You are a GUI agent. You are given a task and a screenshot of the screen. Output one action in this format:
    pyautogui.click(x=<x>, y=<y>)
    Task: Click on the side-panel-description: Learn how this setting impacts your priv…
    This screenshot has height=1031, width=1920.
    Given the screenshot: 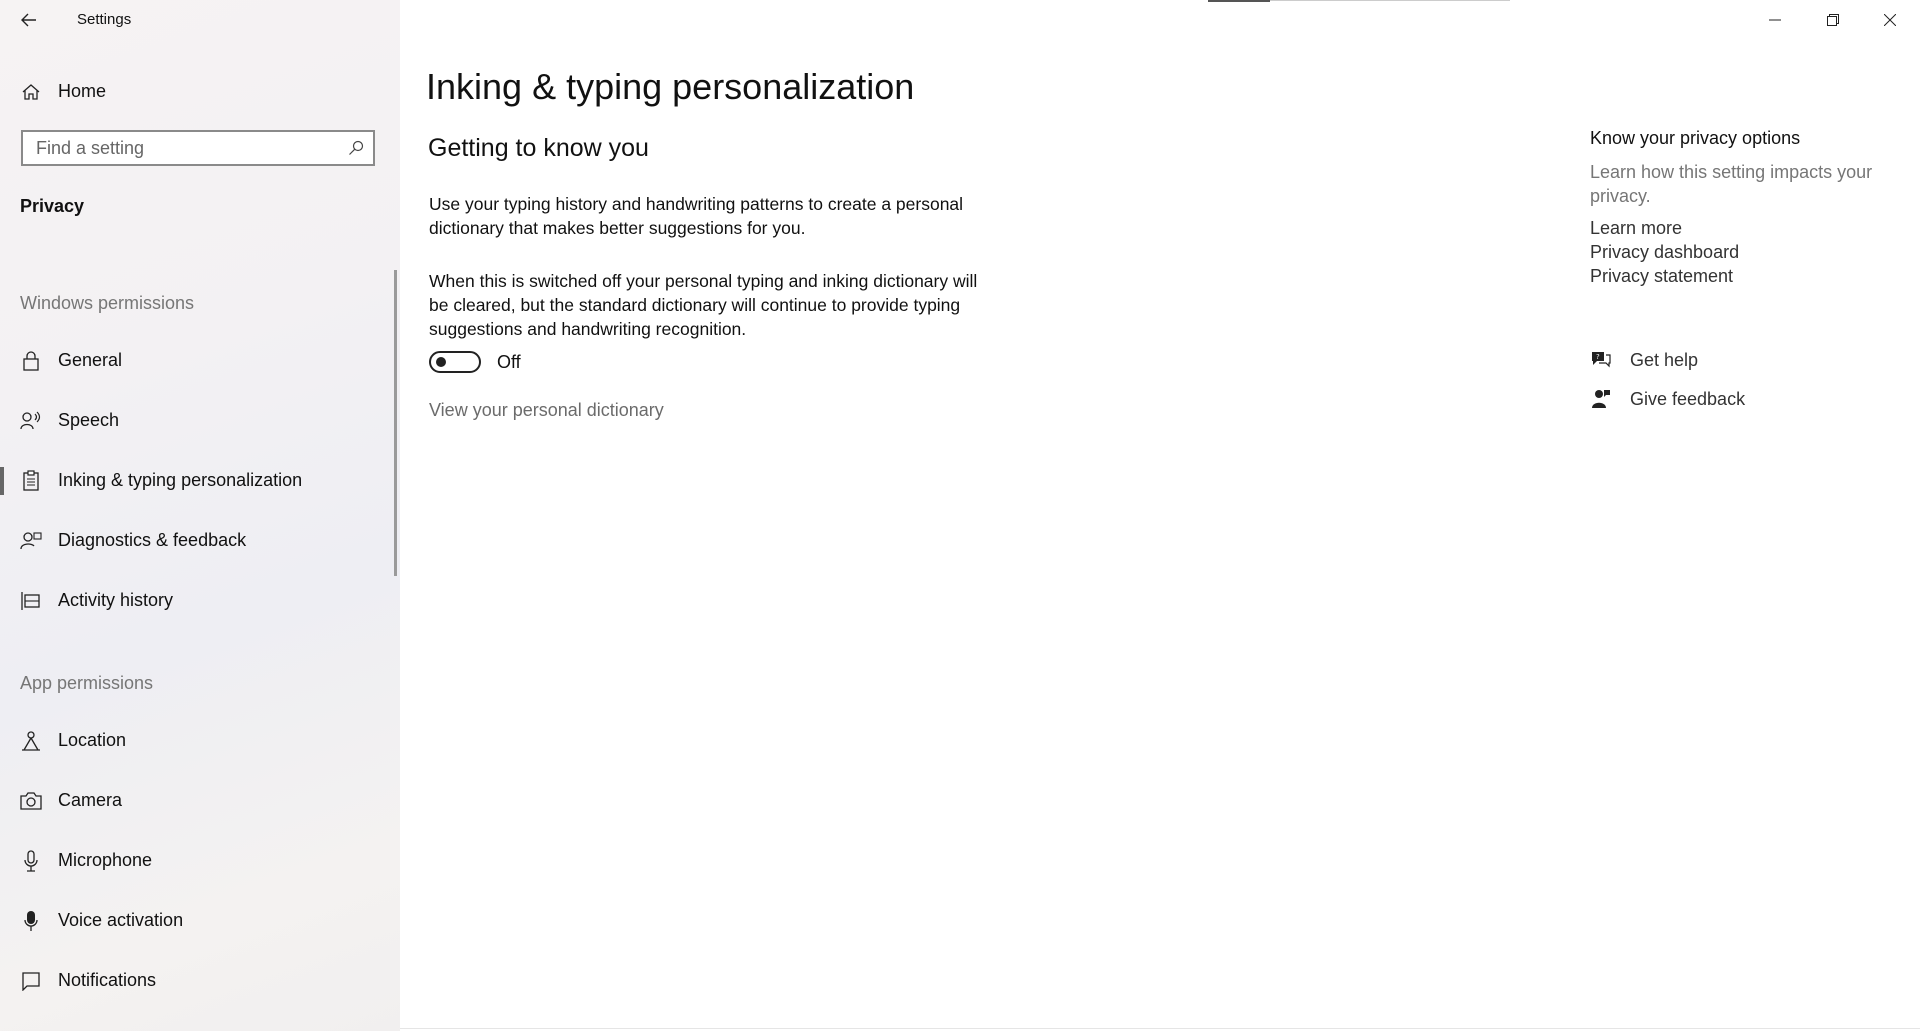 What is the action you would take?
    pyautogui.click(x=1731, y=184)
    